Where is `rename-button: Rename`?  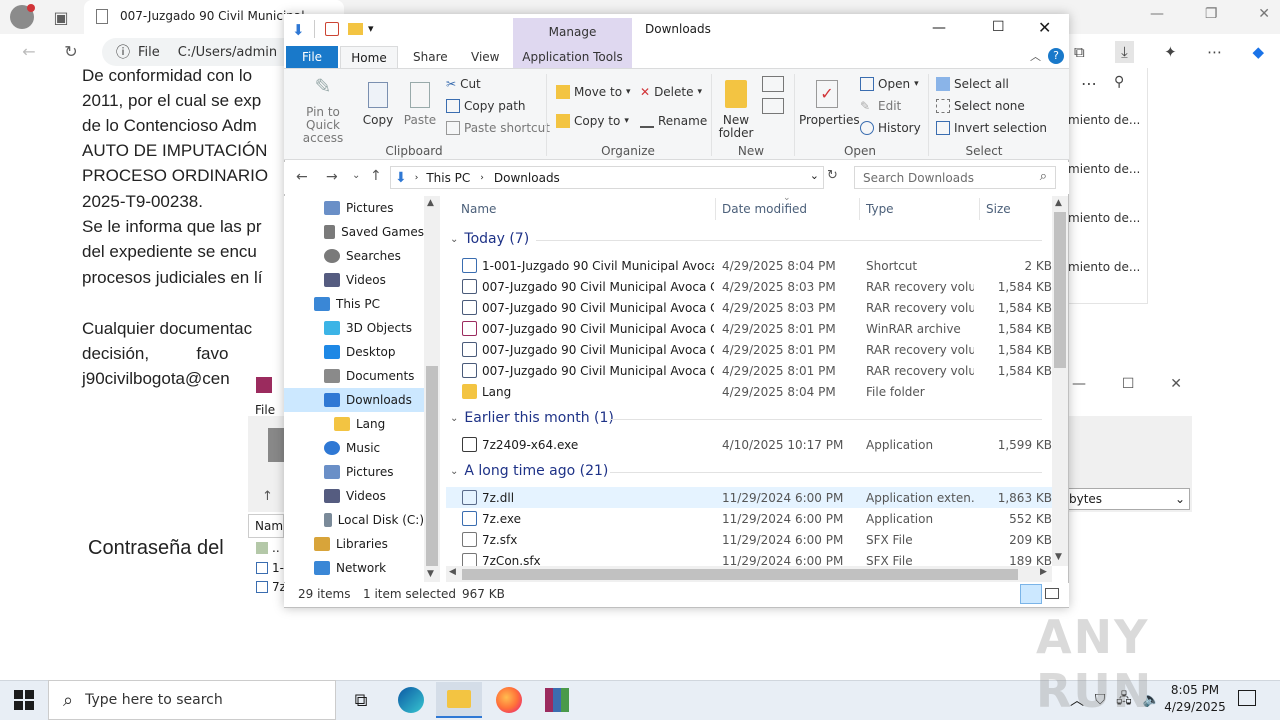
rename-button: Rename is located at coordinates (673, 121).